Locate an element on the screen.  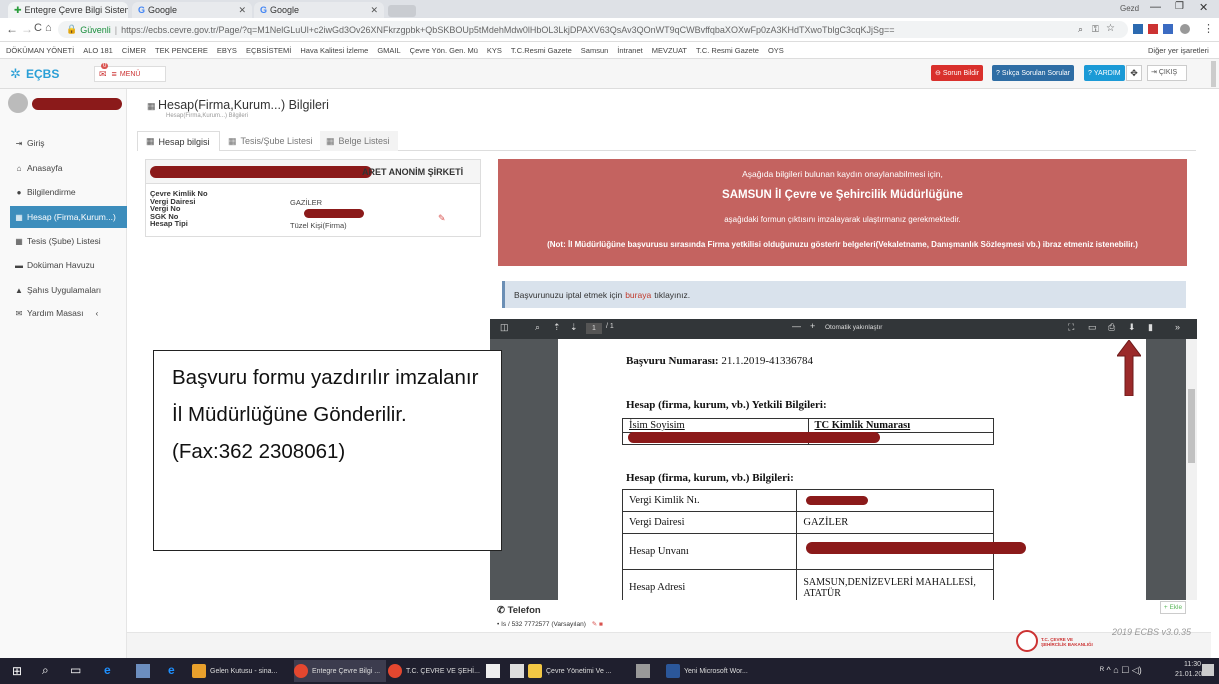
tray-icons: ᴿ ^ ⌂ ☐ ◁) is located at coordinates (1121, 670).